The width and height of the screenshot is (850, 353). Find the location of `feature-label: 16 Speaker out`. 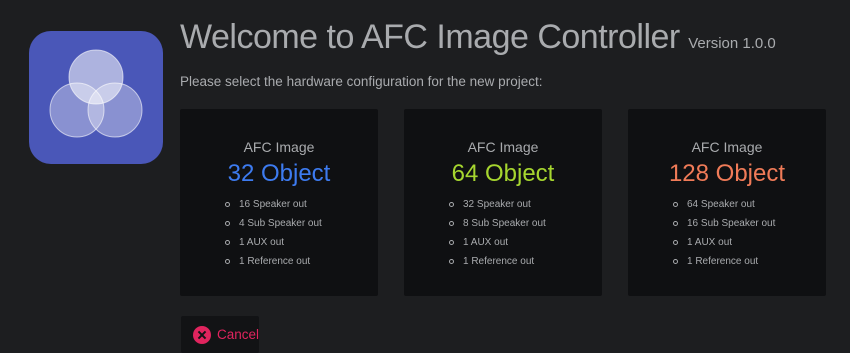

feature-label: 16 Speaker out is located at coordinates (273, 204).